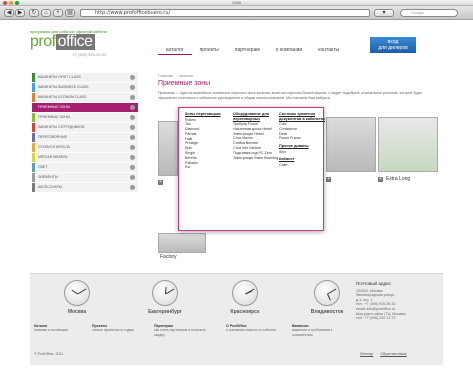 Image resolution: width=473 pixels, height=369 pixels. Describe the element at coordinates (85, 177) in the screenshot. I see `sidebar-item: ЭЛЕМЕНТЫ` at that location.